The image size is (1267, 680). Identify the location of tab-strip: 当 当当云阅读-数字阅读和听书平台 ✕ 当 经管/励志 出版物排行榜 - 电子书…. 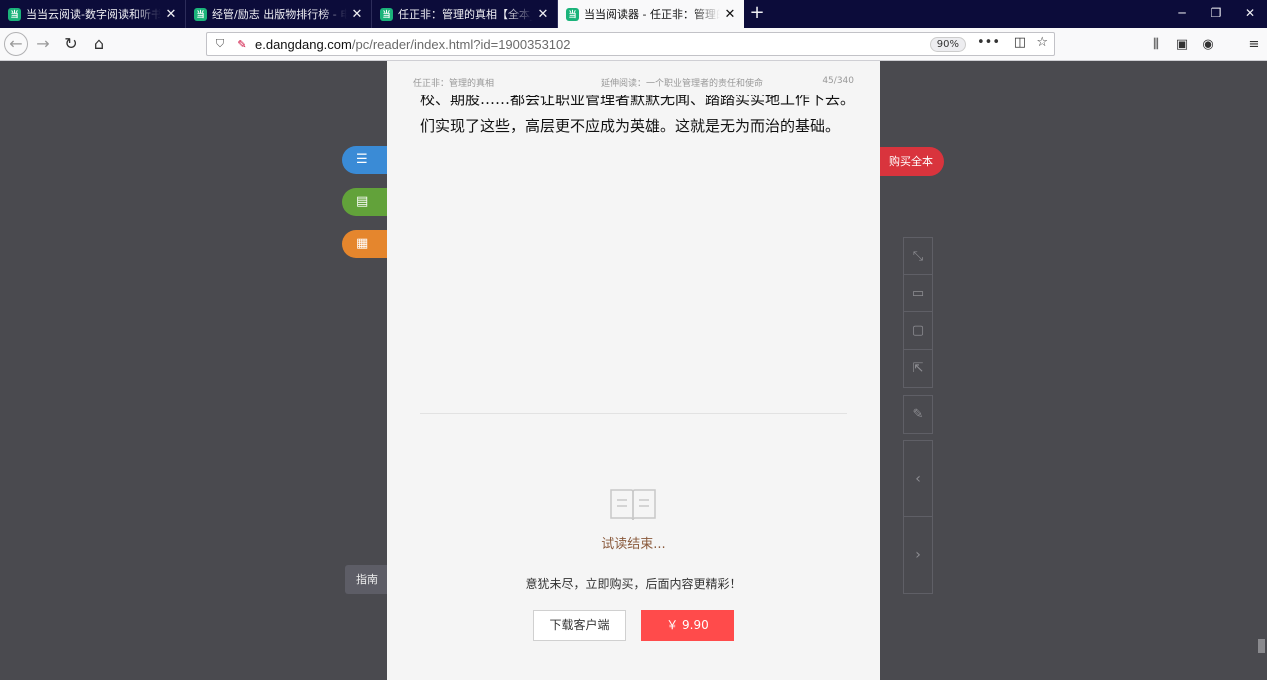
(633, 14).